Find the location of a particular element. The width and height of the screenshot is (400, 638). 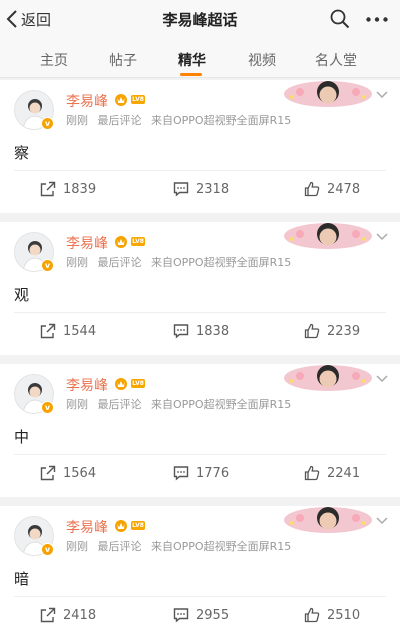

active-tab-indicator is located at coordinates (191, 74).